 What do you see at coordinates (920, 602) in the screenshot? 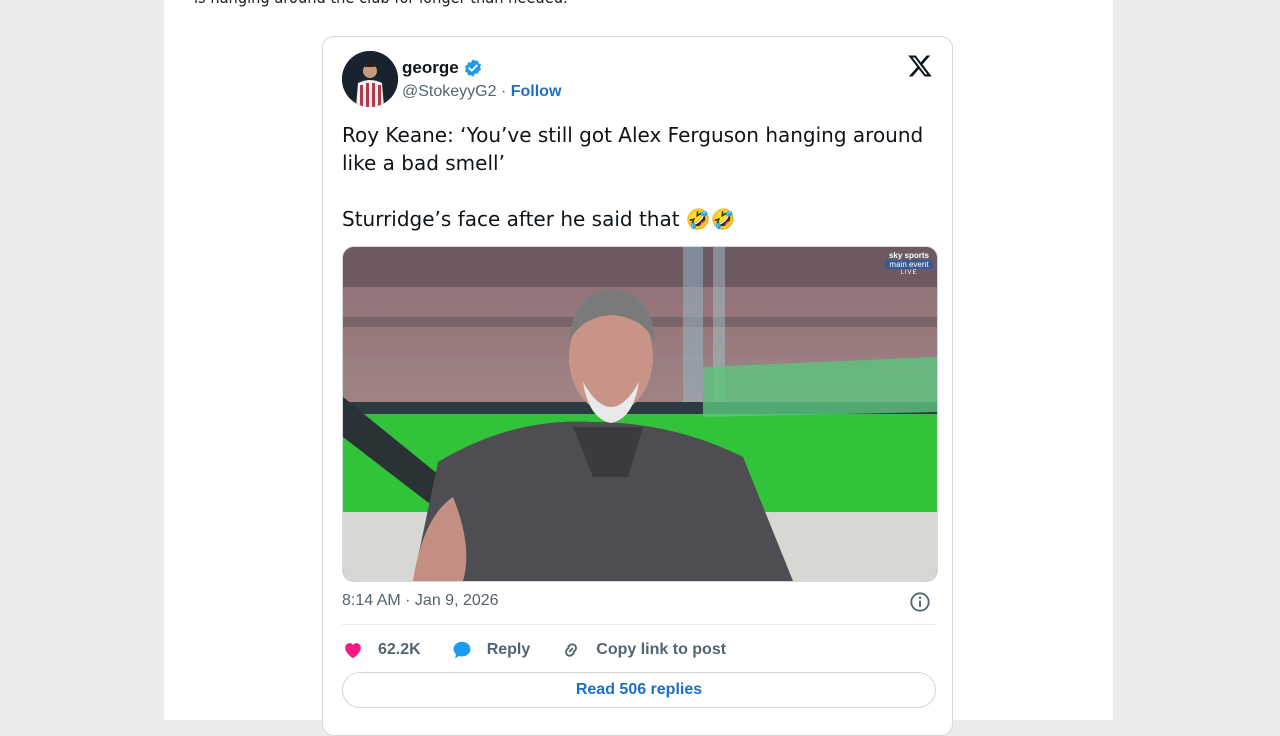
I see `info-icon` at bounding box center [920, 602].